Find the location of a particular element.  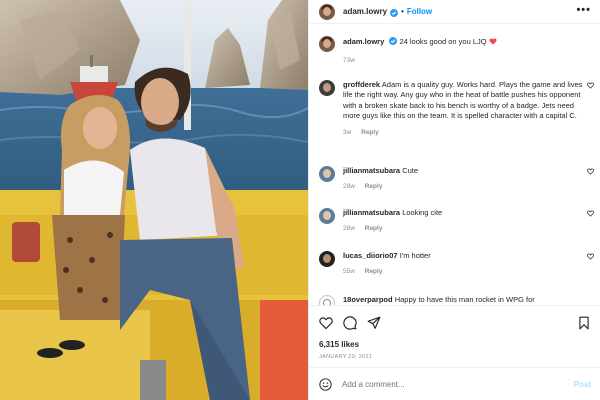

caption-time: 73w is located at coordinates (349, 60).